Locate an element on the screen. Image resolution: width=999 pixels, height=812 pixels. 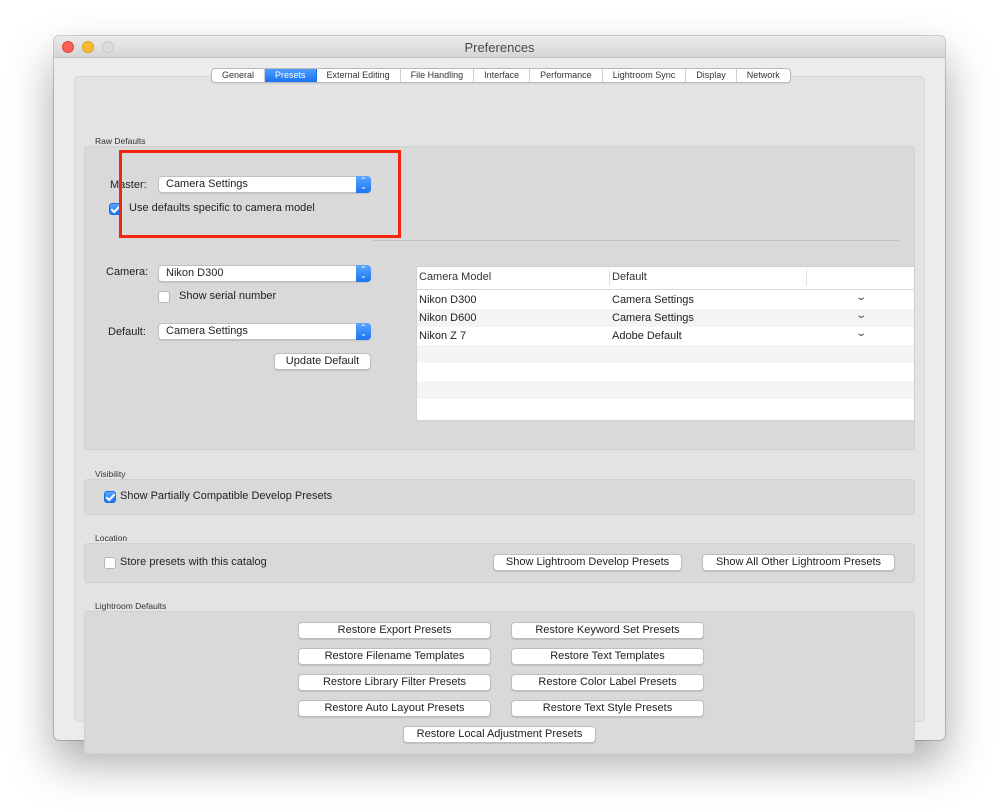
camera-label: Camera: is located at coordinates (127, 272).